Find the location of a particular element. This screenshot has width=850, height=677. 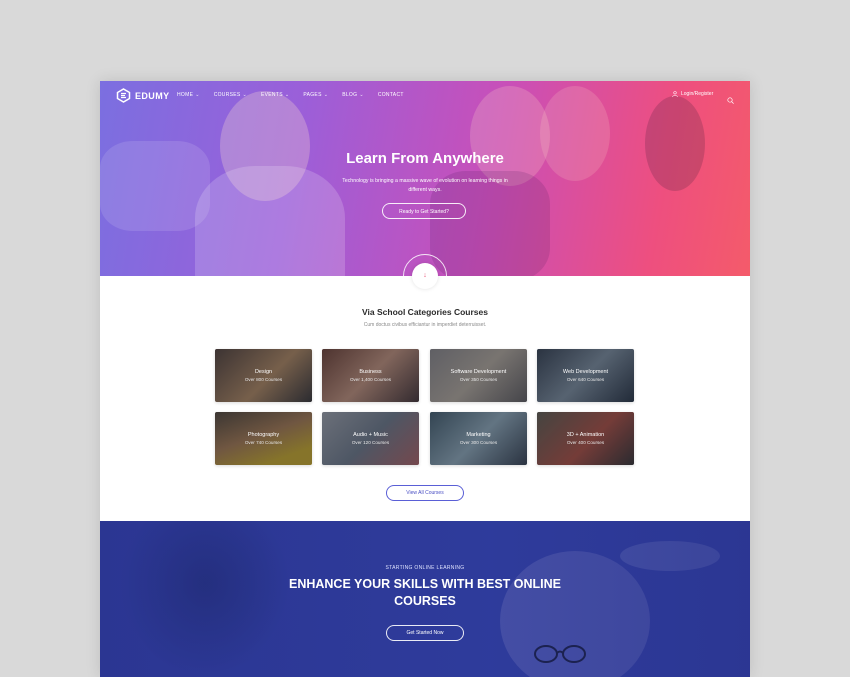

logo-icon is located at coordinates (123, 95).